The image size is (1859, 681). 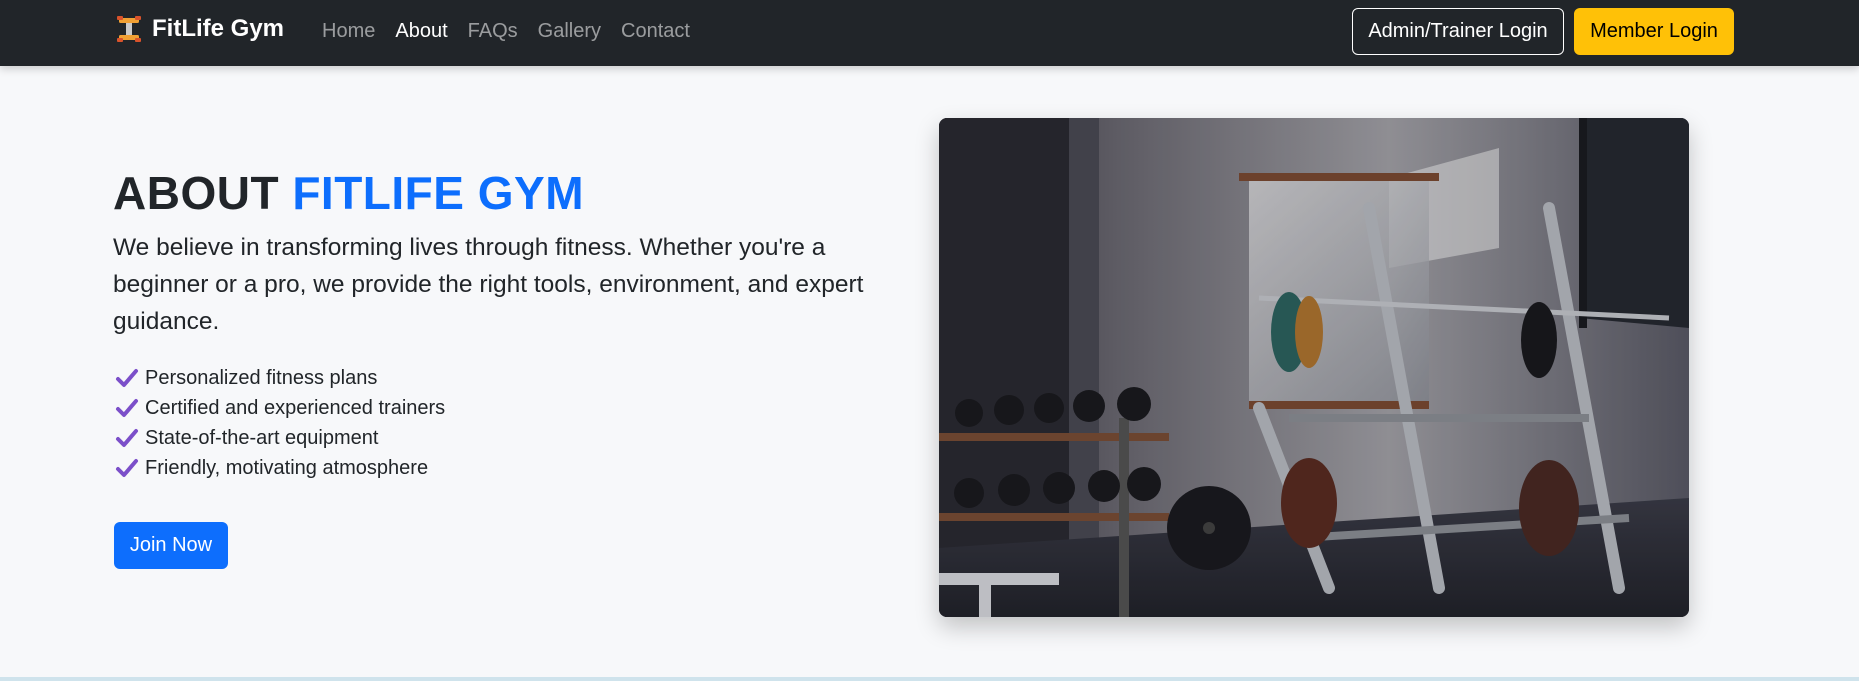 What do you see at coordinates (295, 407) in the screenshot?
I see `feature-text: Certified and experienced trainers` at bounding box center [295, 407].